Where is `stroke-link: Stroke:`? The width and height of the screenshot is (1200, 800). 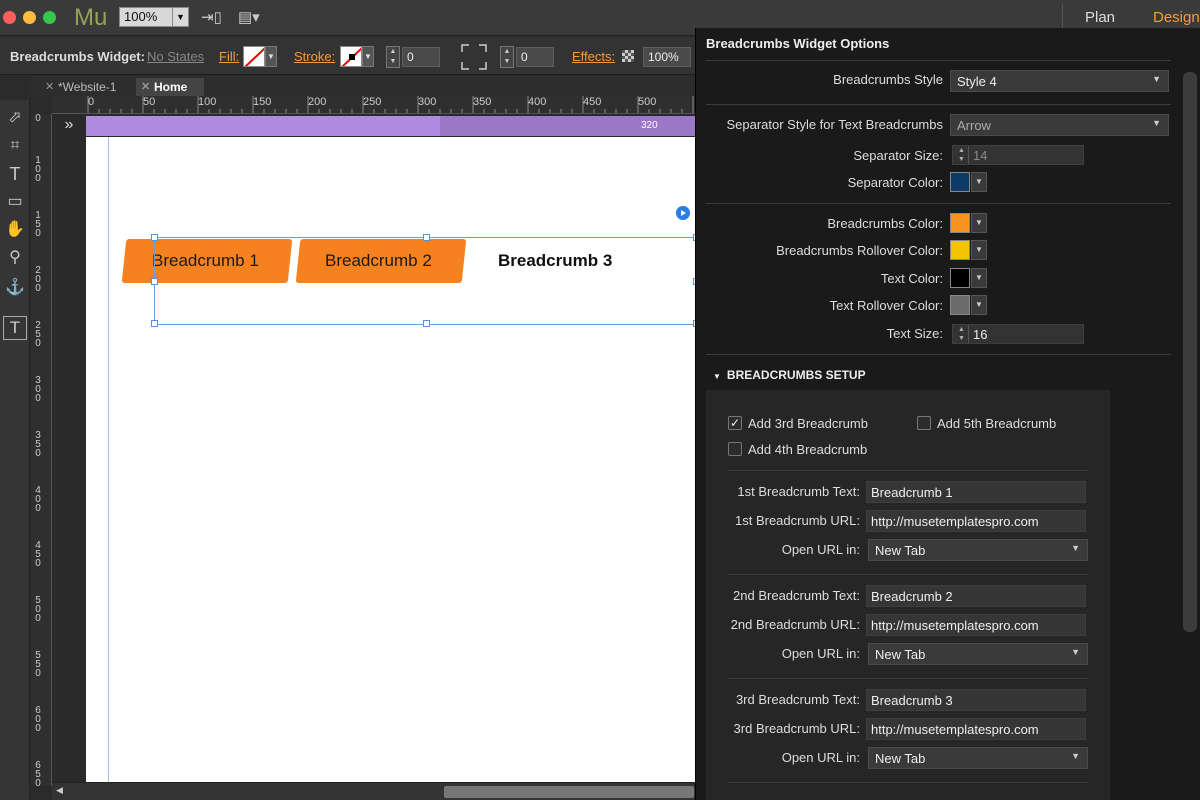
stroke-link: Stroke: is located at coordinates (314, 56).